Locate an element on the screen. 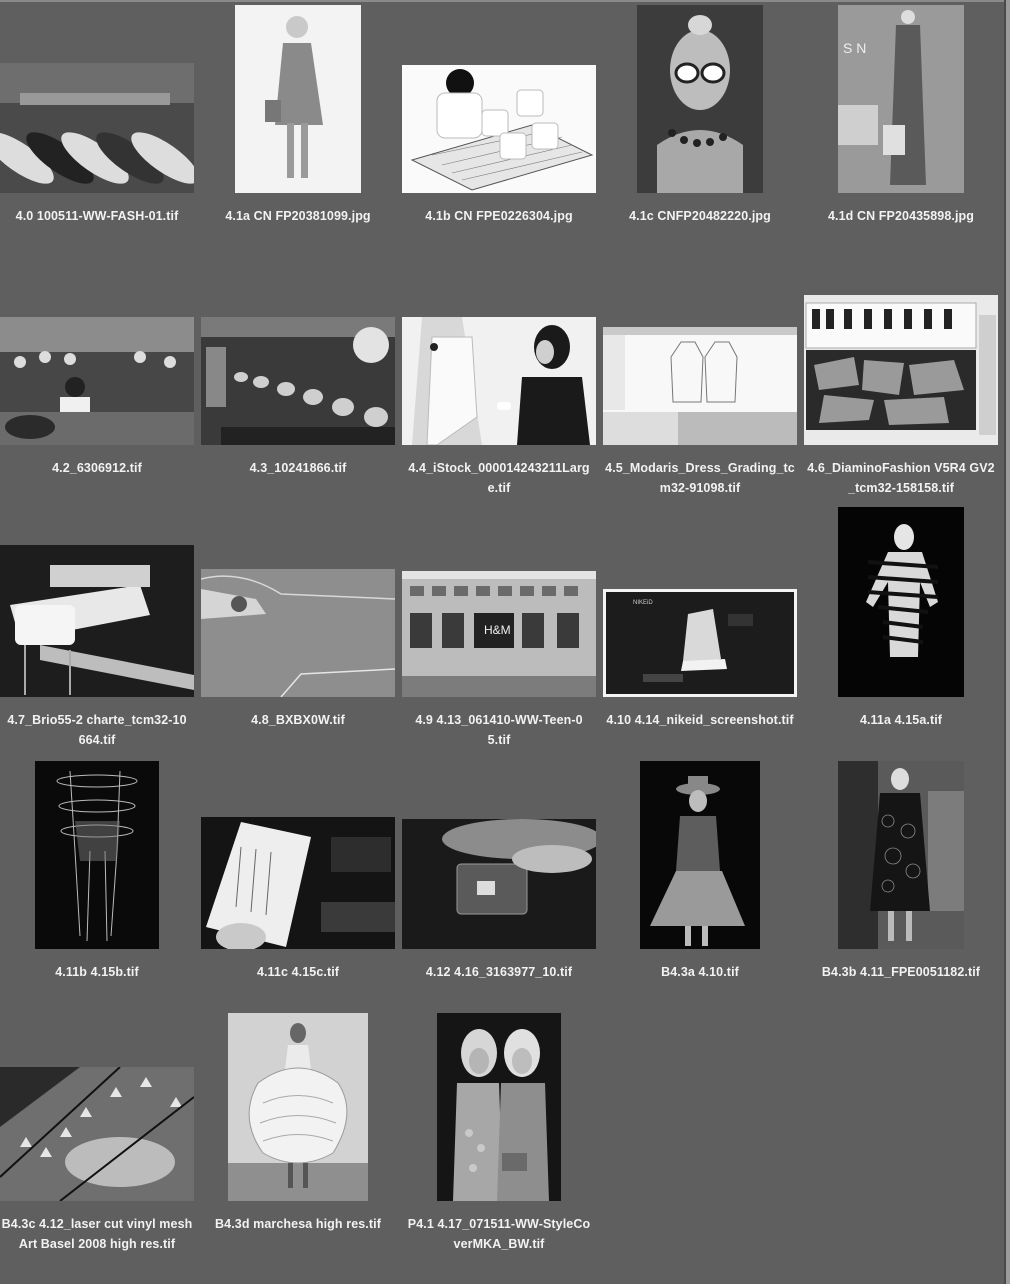 This screenshot has height=1284, width=1010. cutting-tool-thumbnail is located at coordinates (298, 633).